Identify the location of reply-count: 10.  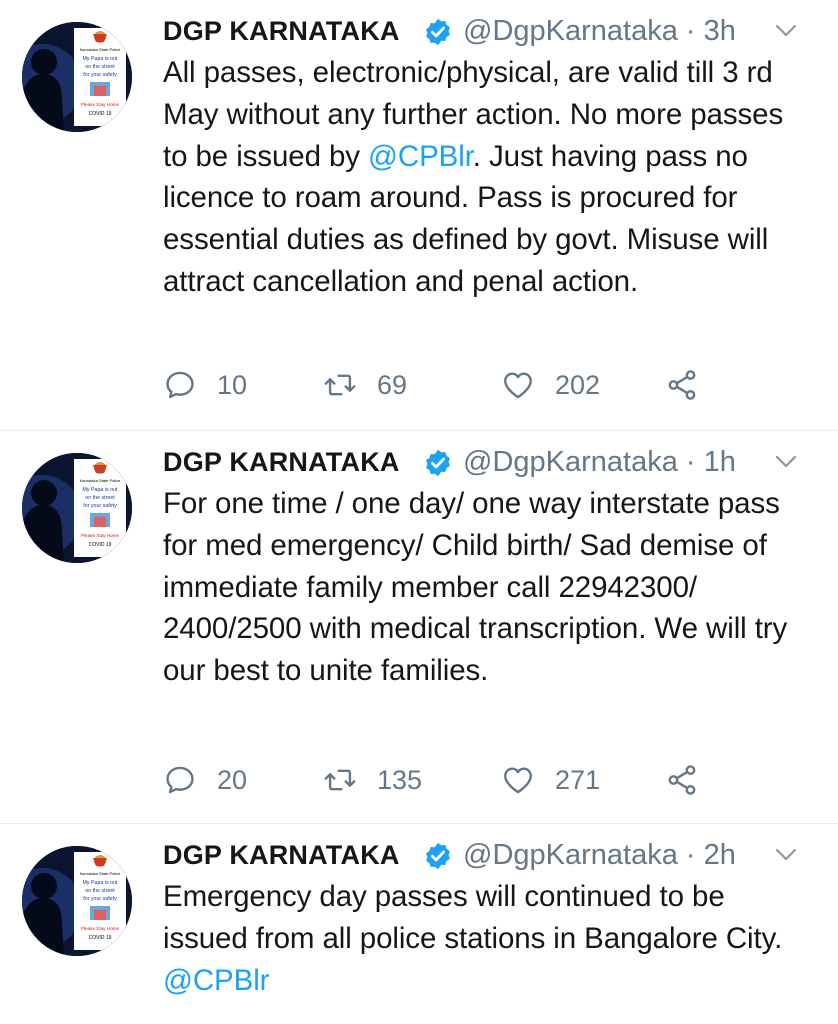
(232, 384).